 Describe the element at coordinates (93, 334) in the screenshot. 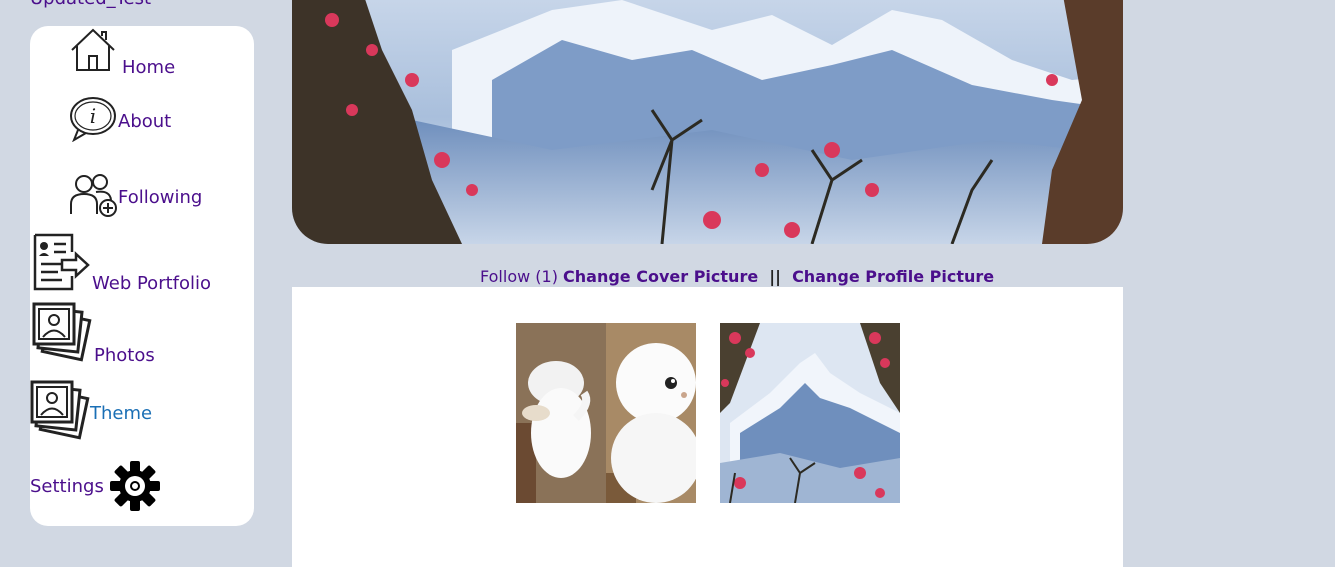

I see `sidebar-item-photos: Photos` at that location.